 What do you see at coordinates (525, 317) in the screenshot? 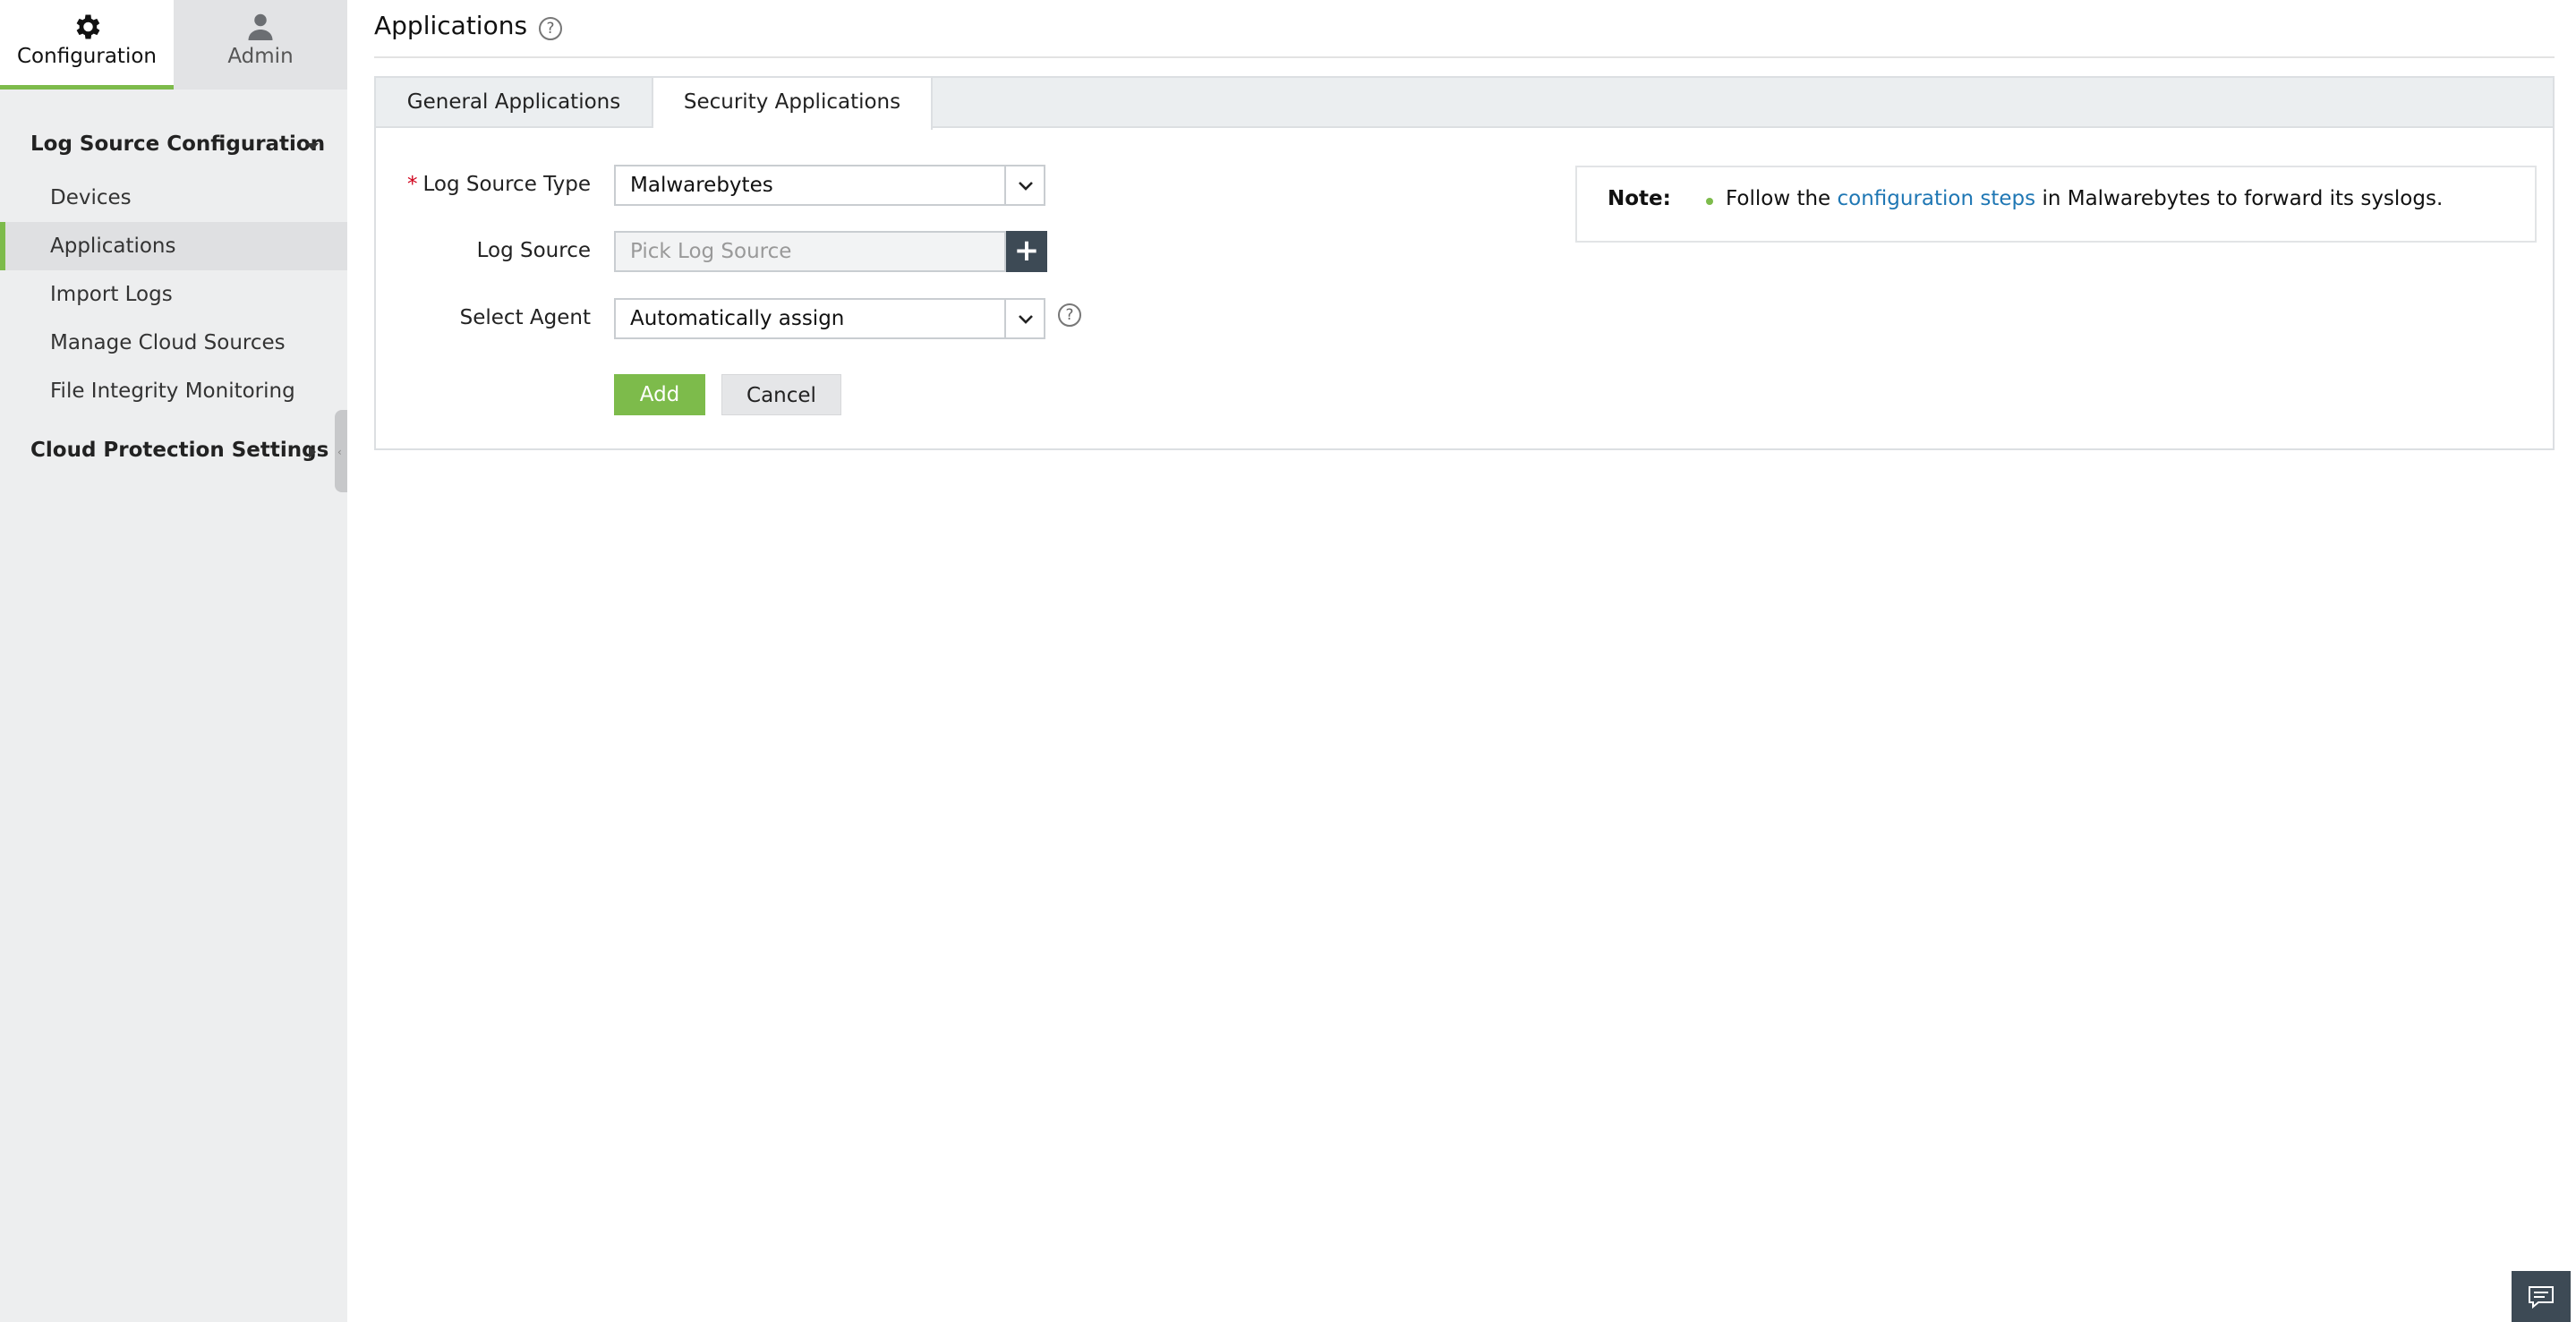
I see `select-agent-label: Select Agent` at bounding box center [525, 317].